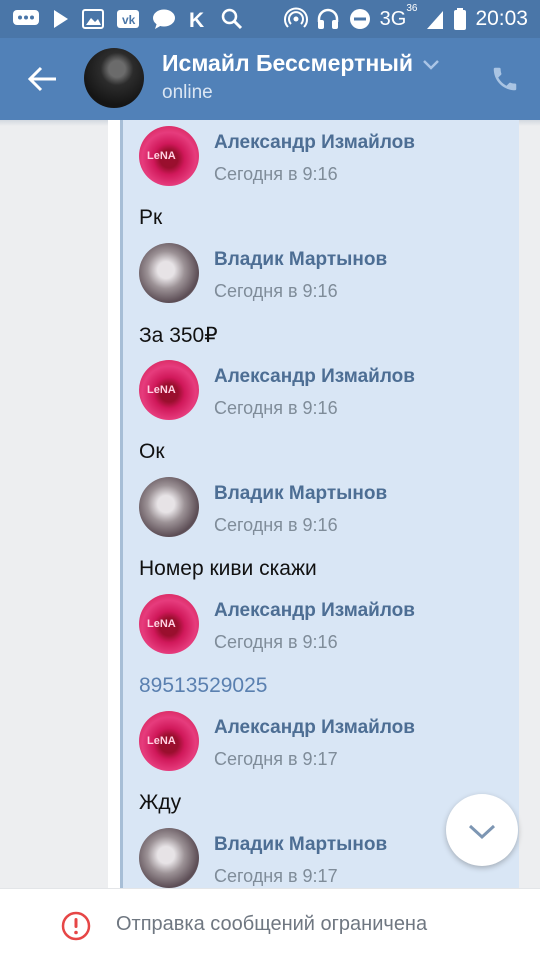 The height and width of the screenshot is (961, 540). What do you see at coordinates (460, 19) in the screenshot?
I see `battery-icon` at bounding box center [460, 19].